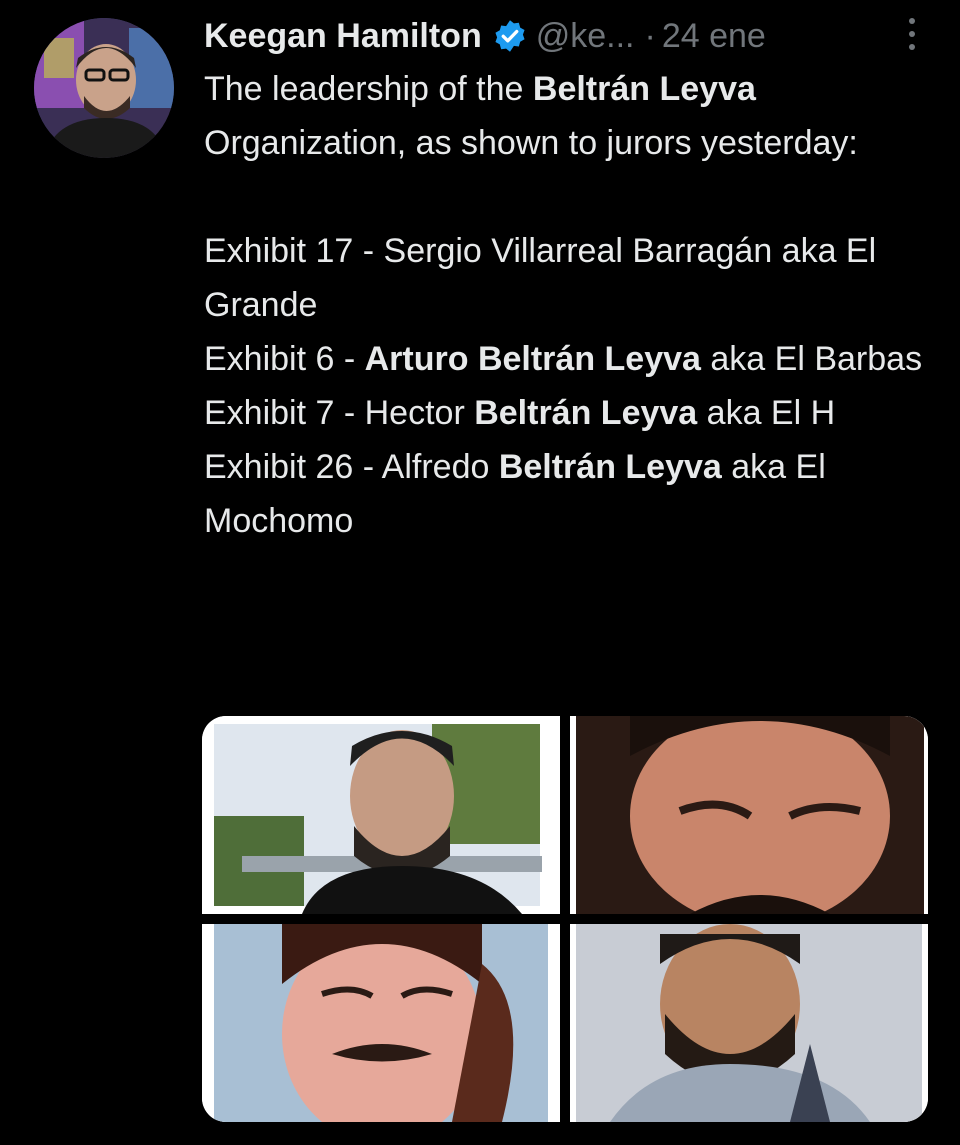  Describe the element at coordinates (351, 467) in the screenshot. I see `text-segment: Exhibit 26 - Alfredo` at that location.